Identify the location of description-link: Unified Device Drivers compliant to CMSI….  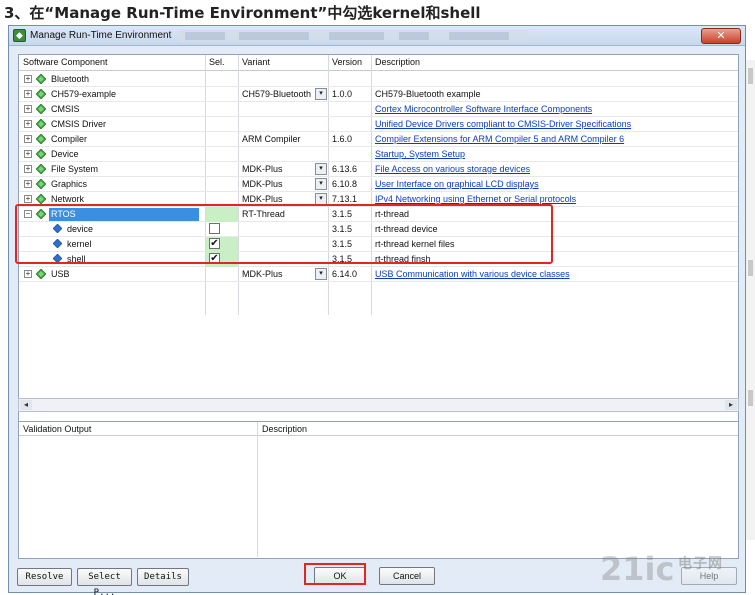
(503, 124).